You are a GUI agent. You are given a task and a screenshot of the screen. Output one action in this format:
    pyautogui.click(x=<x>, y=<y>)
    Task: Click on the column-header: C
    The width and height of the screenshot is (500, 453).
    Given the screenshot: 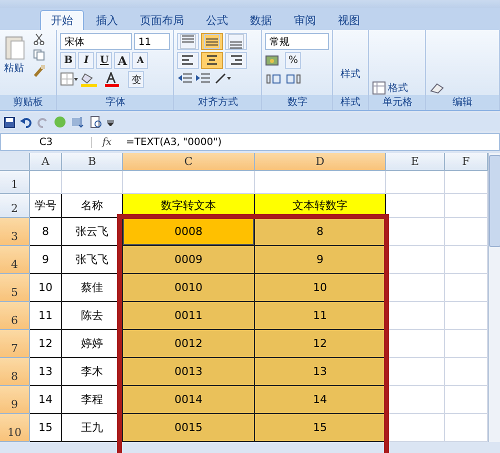 What is the action you would take?
    pyautogui.click(x=189, y=162)
    